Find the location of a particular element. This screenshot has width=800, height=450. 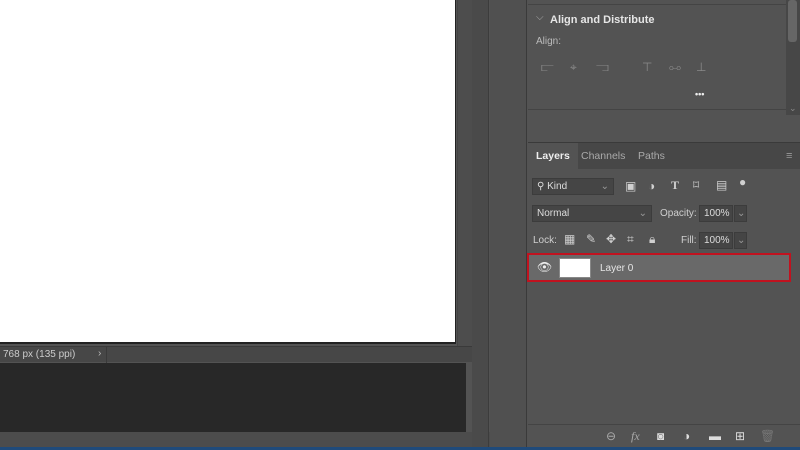

layers-panel-tabs: Layers Channels Paths ≡ is located at coordinates (664, 156).